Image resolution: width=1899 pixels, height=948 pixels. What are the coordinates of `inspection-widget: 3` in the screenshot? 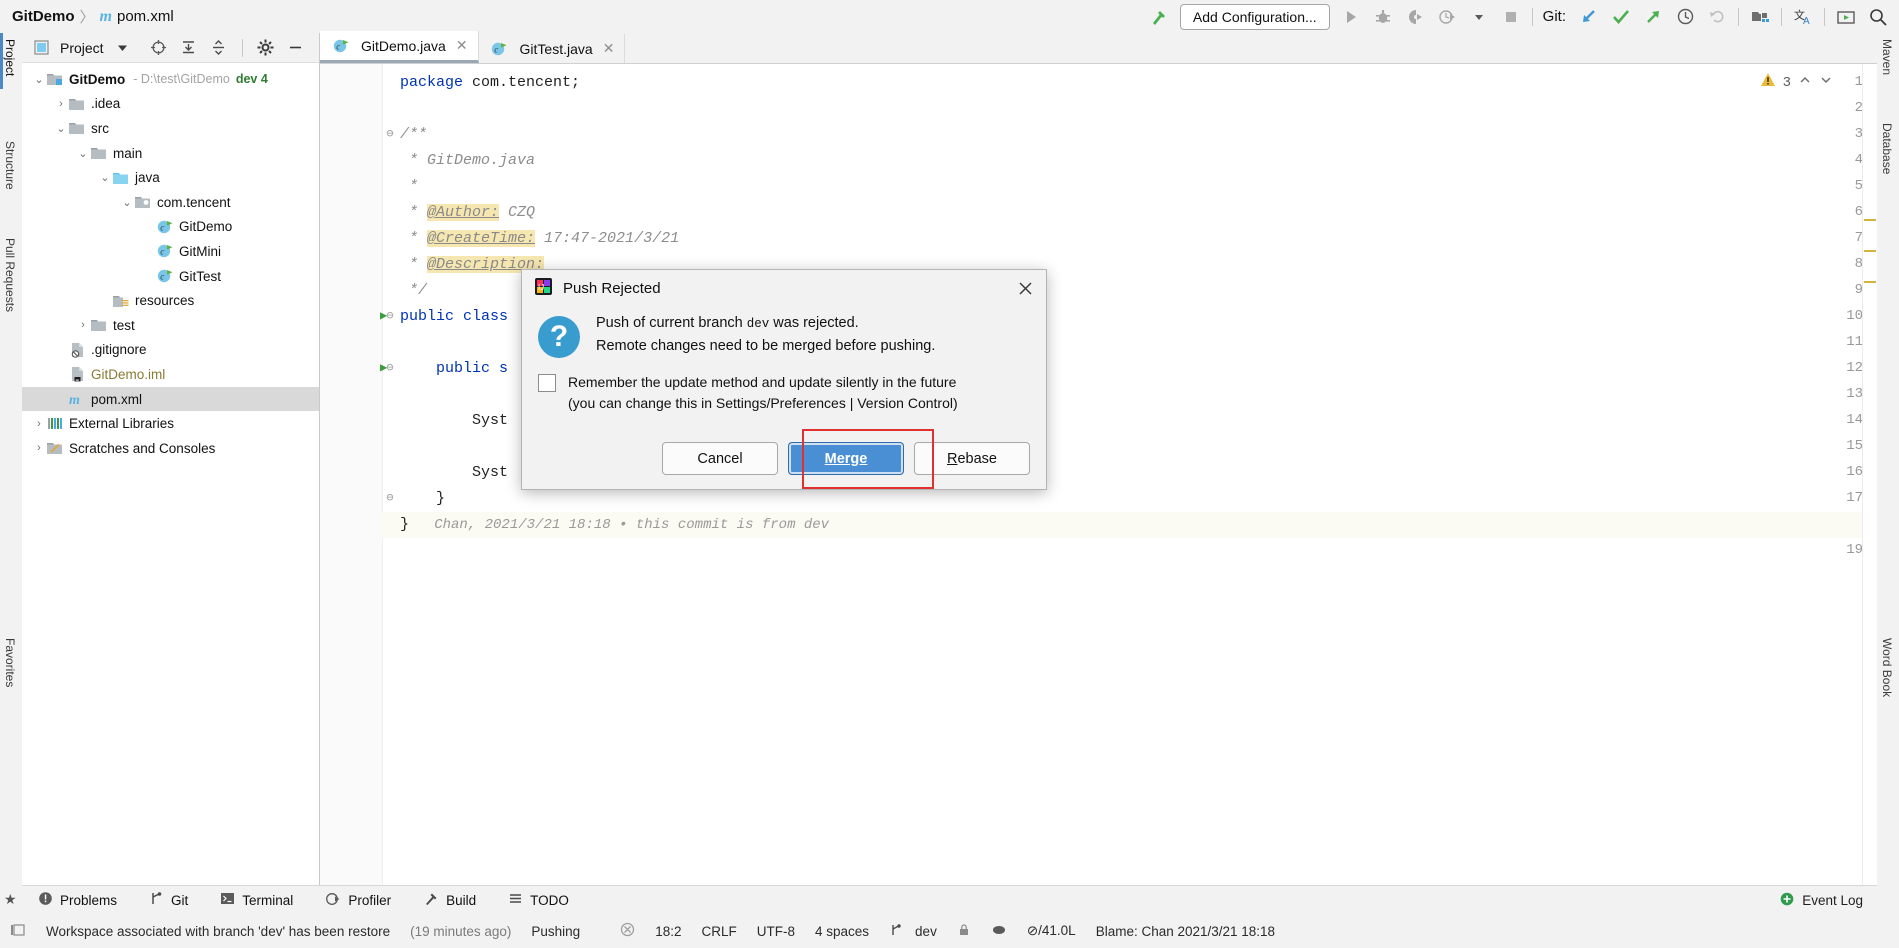 It's located at (1796, 82).